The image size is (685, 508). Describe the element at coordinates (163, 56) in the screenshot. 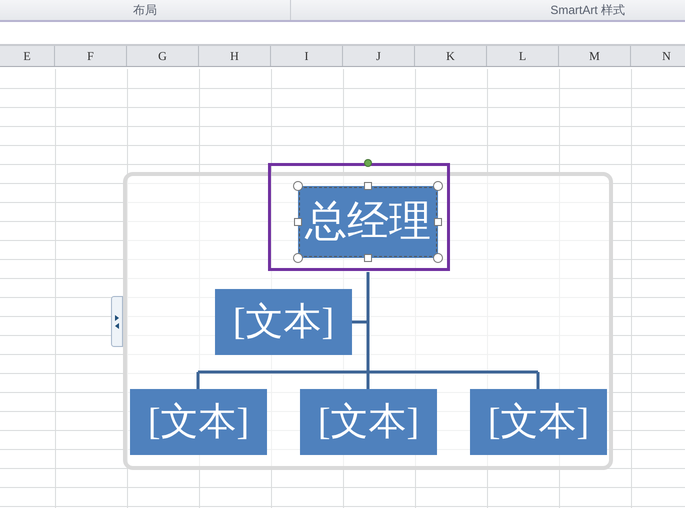

I see `column-header: G` at that location.